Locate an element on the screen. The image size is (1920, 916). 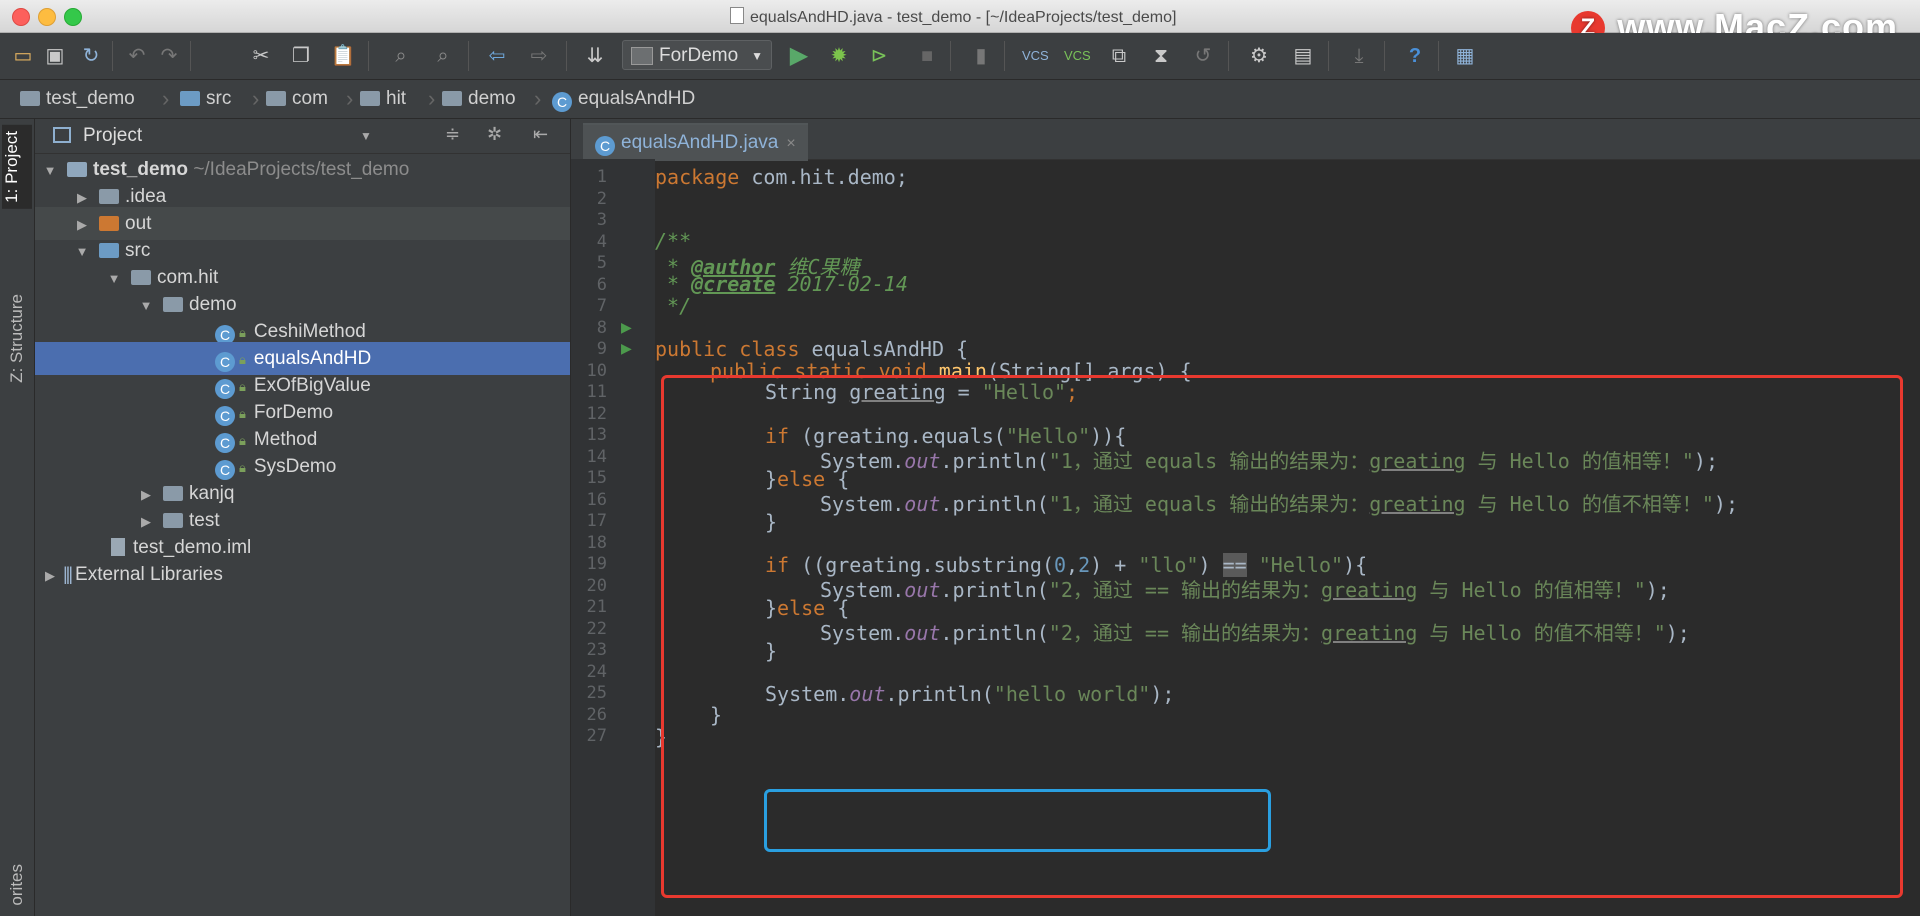
vcs-update-icon: VCS is located at coordinates (1035, 56).